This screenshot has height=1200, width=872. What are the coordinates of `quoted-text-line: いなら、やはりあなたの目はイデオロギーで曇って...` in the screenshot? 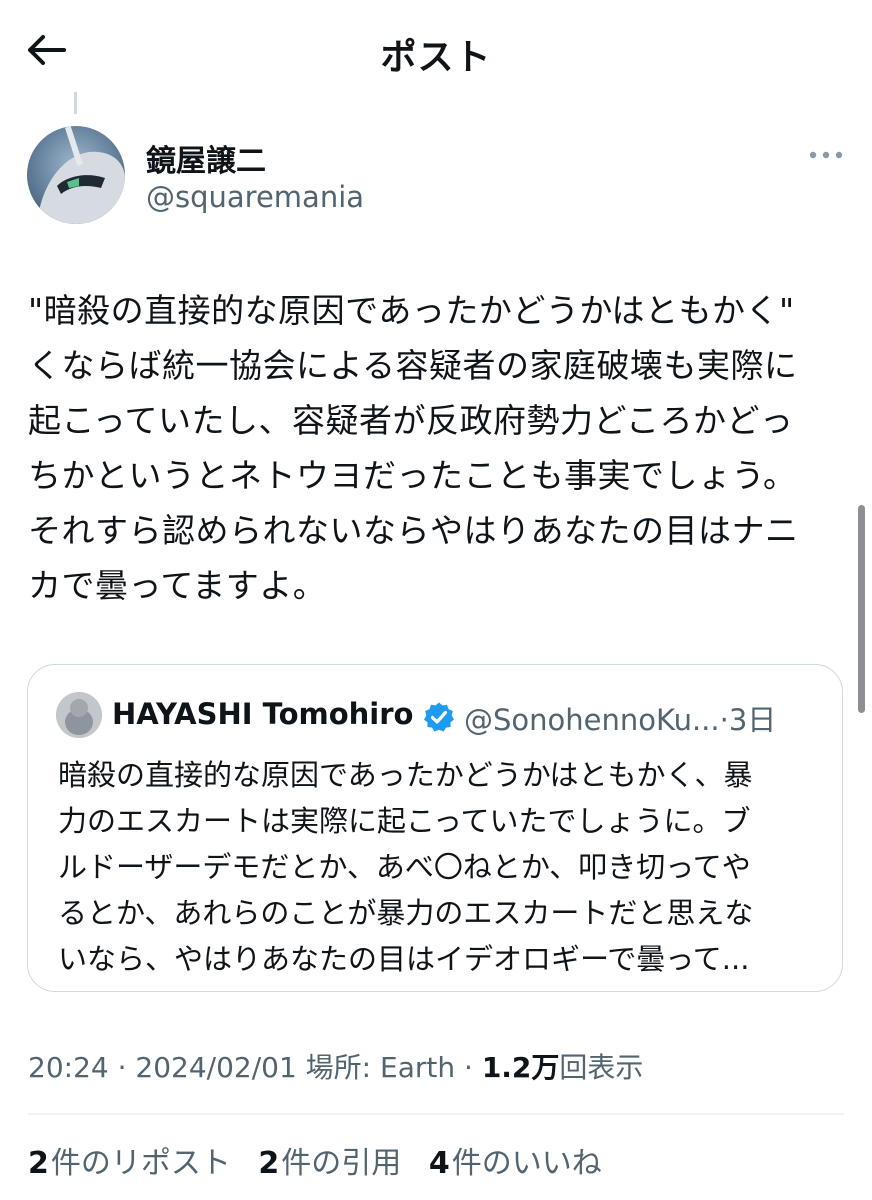 It's located at (404, 959).